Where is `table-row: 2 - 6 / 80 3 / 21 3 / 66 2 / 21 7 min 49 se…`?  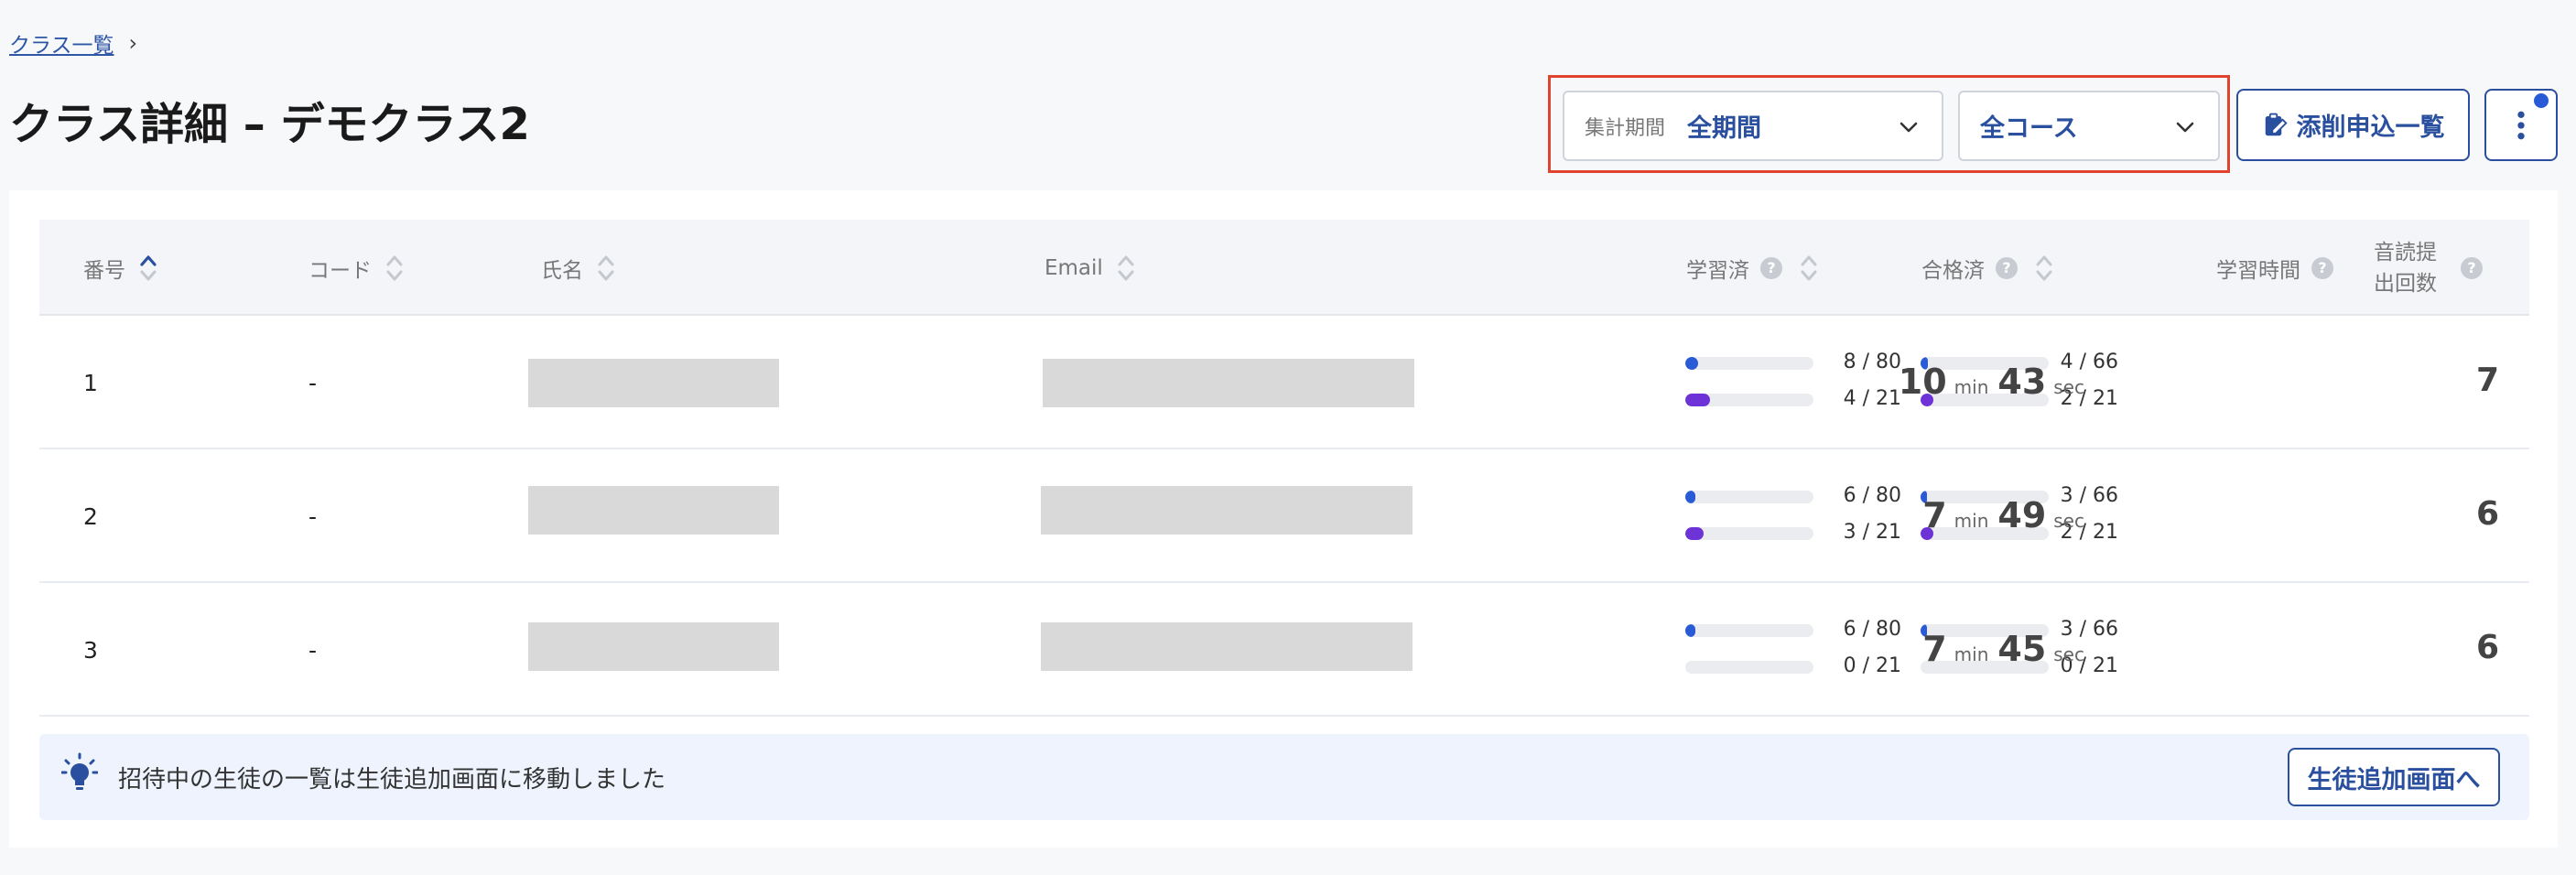
table-row: 2 - 6 / 80 3 / 21 3 / 66 2 / 21 7 min 49 se… is located at coordinates (1284, 516).